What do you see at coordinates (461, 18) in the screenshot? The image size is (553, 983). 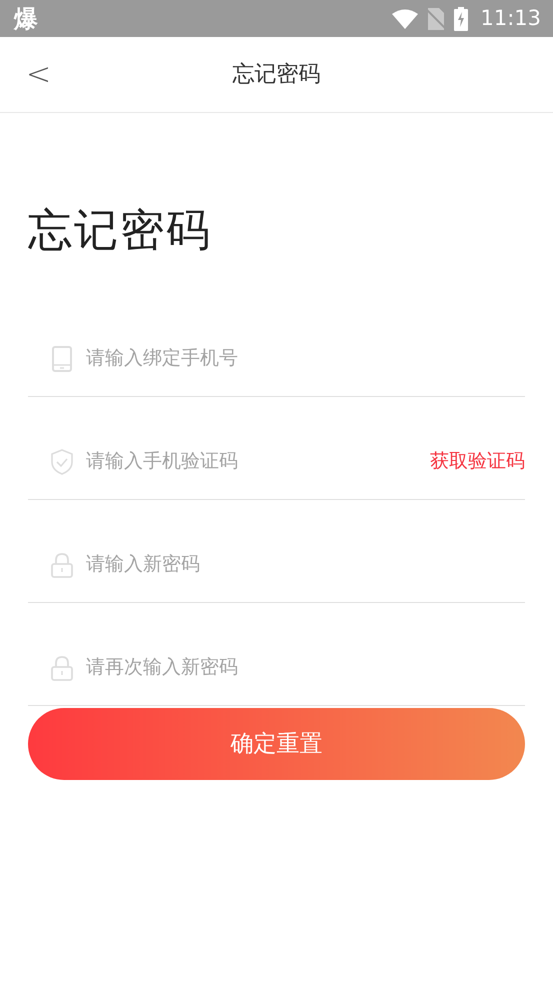 I see `battery-icon` at bounding box center [461, 18].